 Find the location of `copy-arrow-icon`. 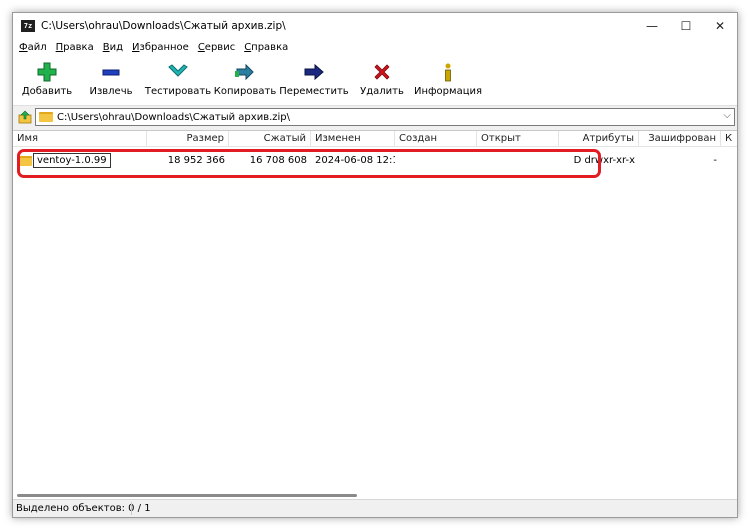

copy-arrow-icon is located at coordinates (245, 72).